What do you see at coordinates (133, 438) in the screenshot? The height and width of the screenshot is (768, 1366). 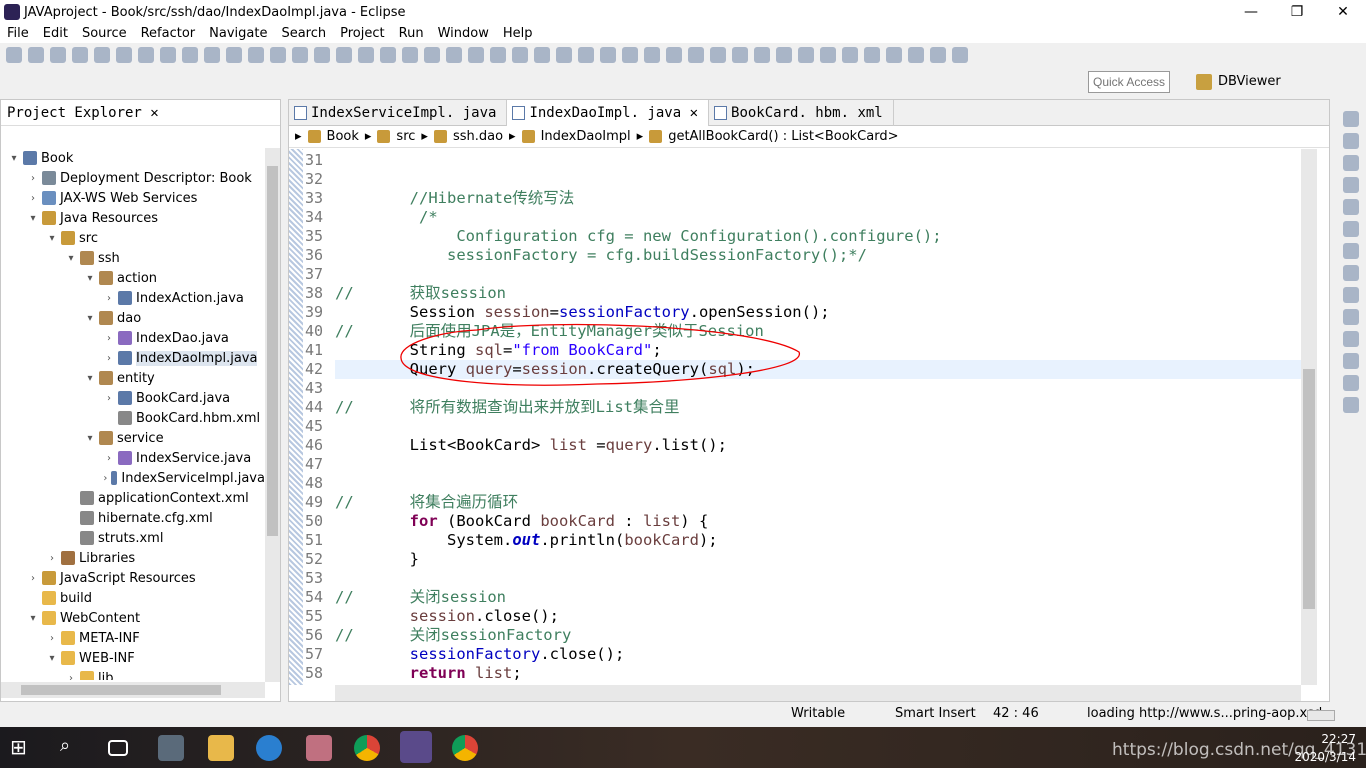 I see `tree-item: ▾ service` at bounding box center [133, 438].